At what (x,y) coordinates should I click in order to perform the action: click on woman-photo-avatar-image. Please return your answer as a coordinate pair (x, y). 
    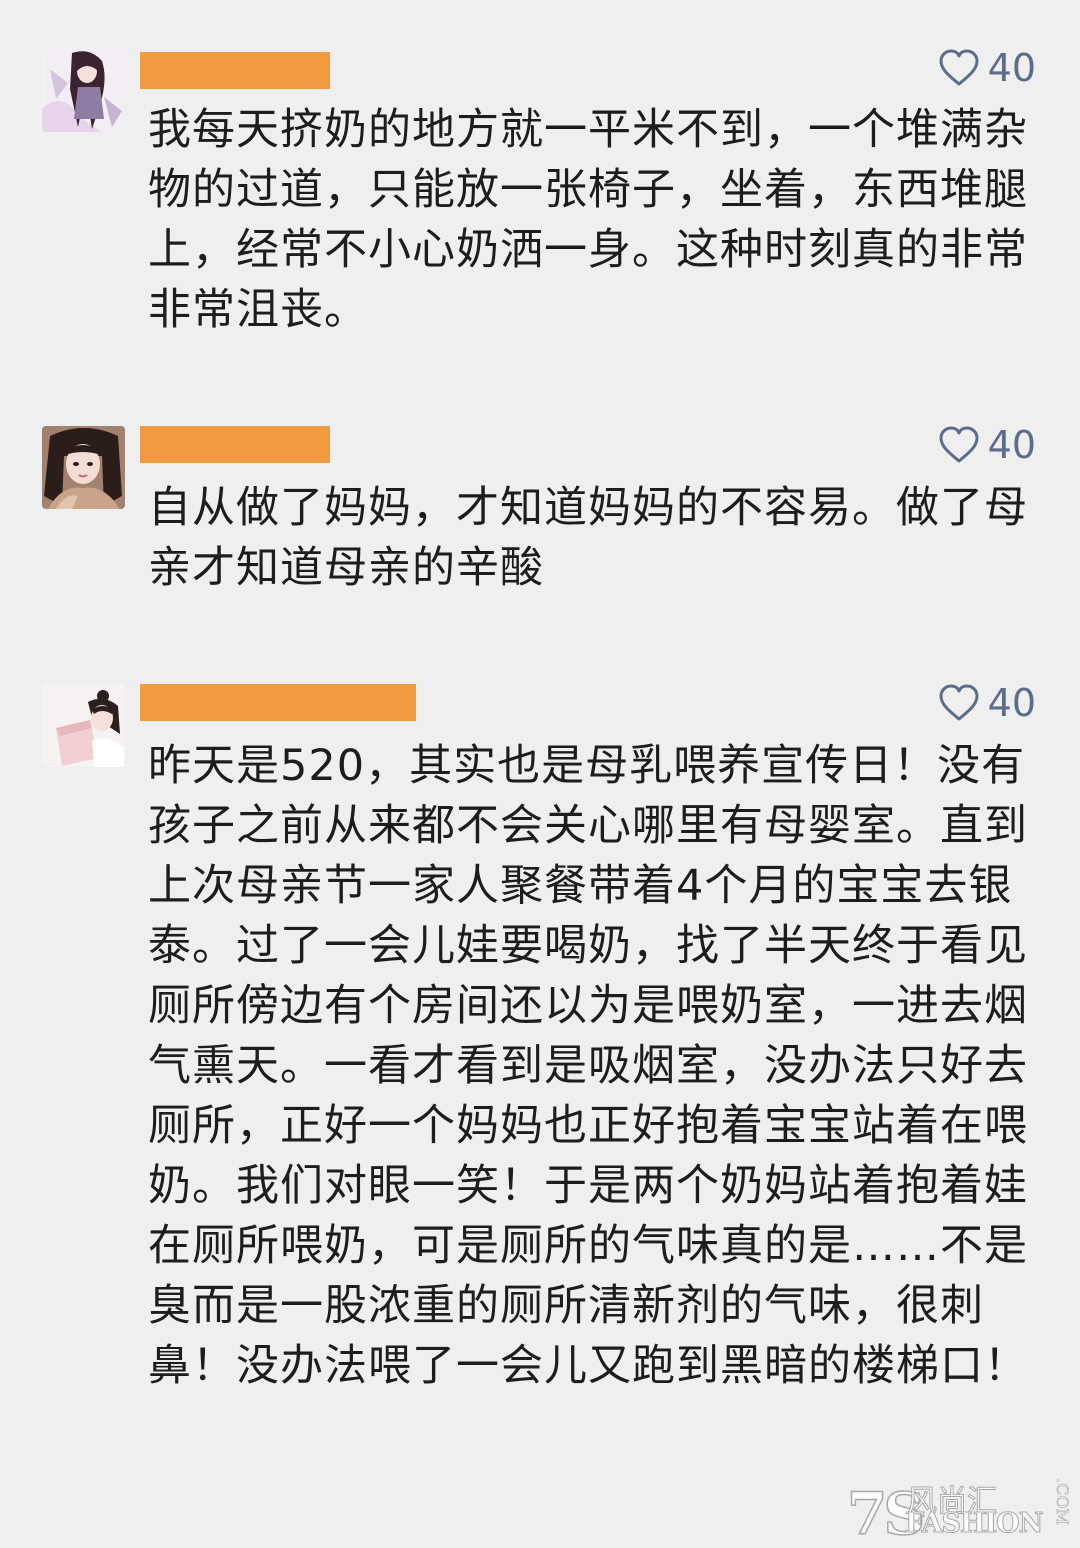
    Looking at the image, I should click on (83, 467).